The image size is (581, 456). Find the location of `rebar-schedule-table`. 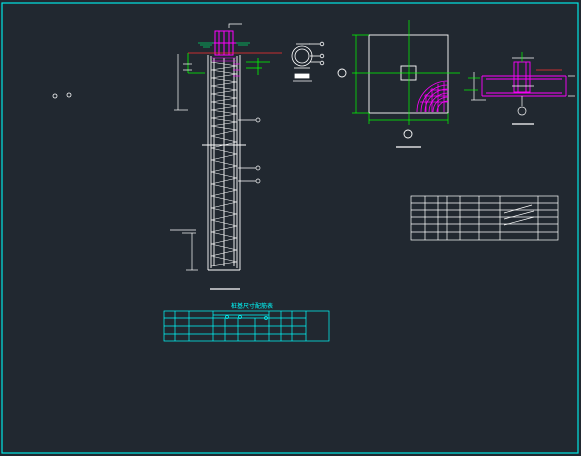

rebar-schedule-table is located at coordinates (484, 218).